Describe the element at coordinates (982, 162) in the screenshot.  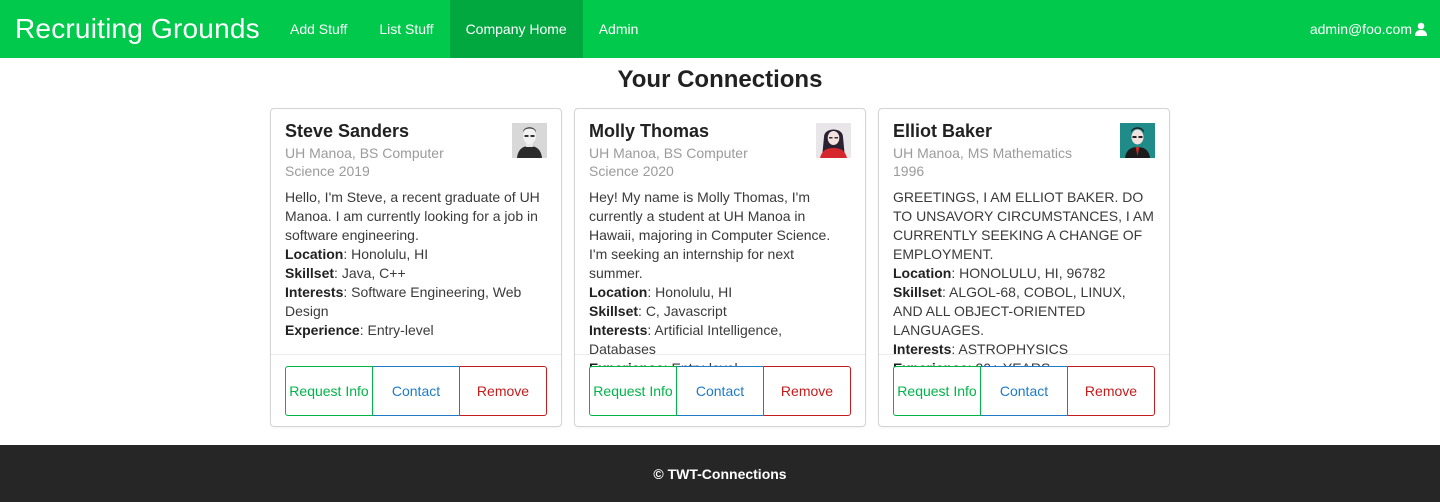
I see `card-education: UH Manoa, MS Mathematics 1996` at that location.